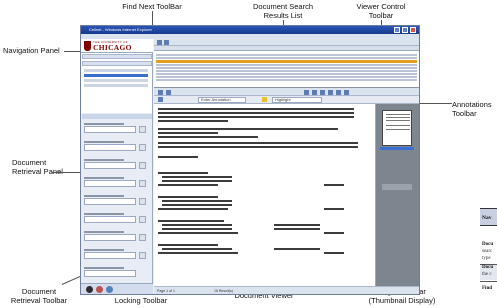 This screenshot has height=308, width=497. What do you see at coordinates (472, 109) in the screenshot?
I see `callout-annotations-toolbar: Annotations Toolbar` at bounding box center [472, 109].